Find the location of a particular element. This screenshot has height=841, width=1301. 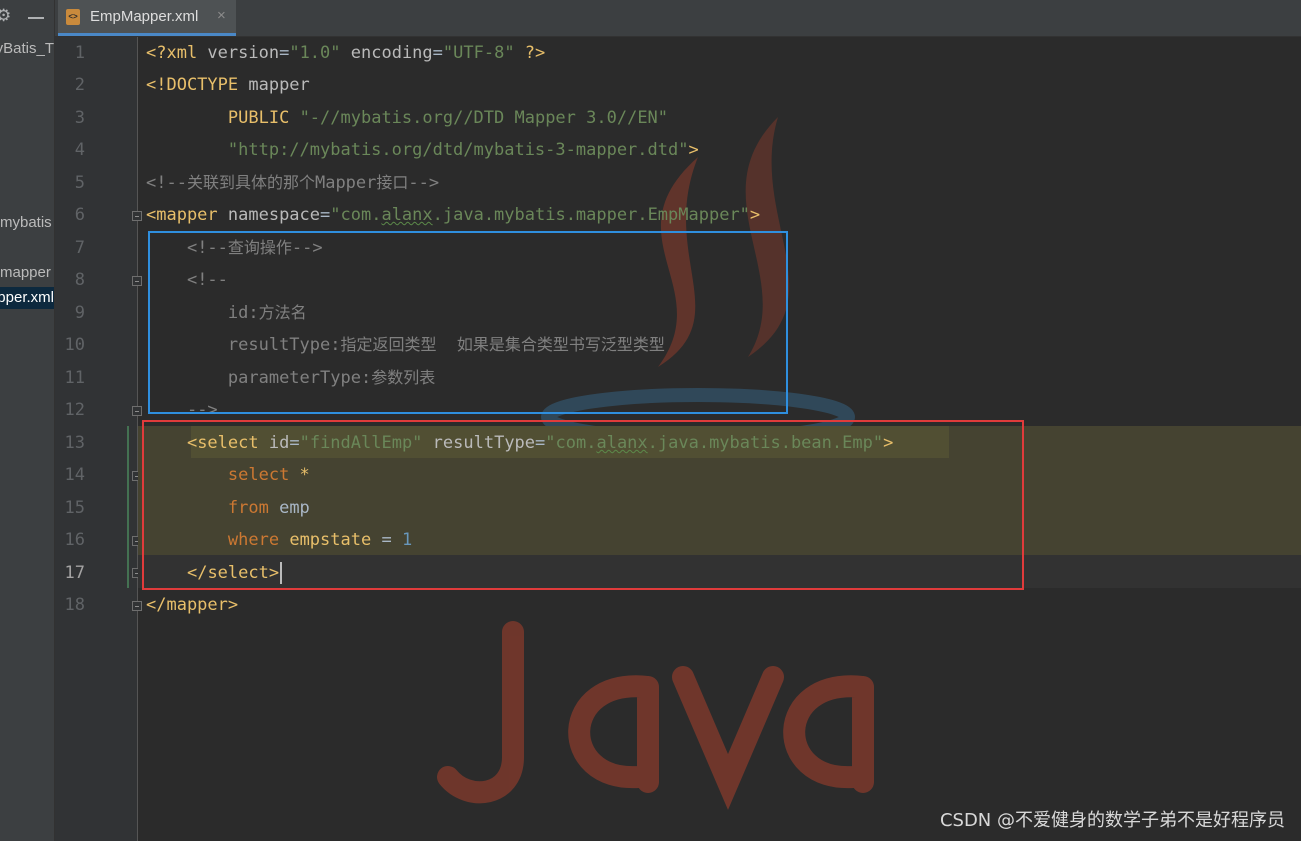

line-number: 9 is located at coordinates (79, 313).